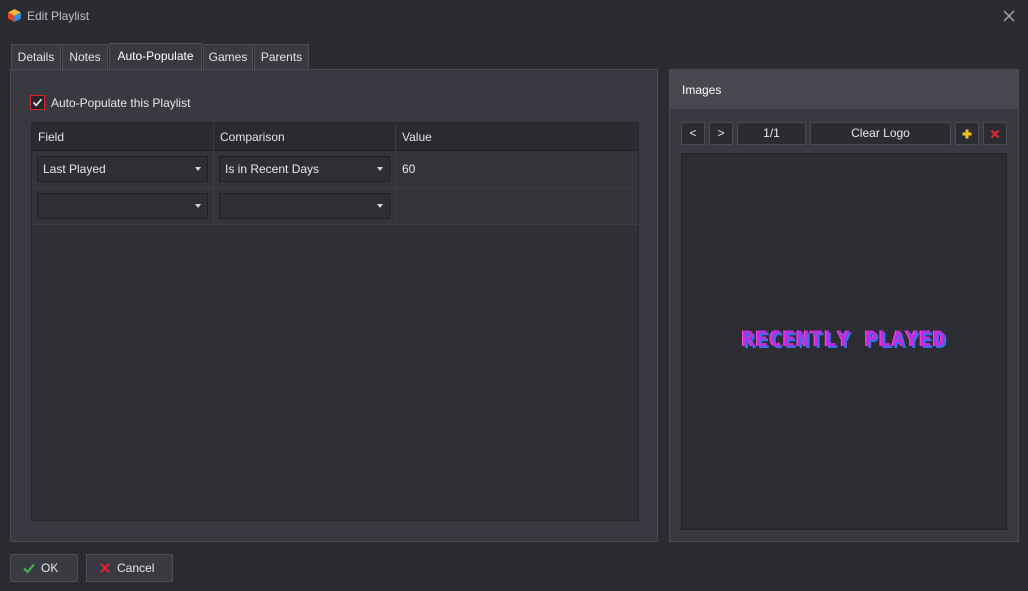 This screenshot has width=1028, height=591. What do you see at coordinates (517, 137) in the screenshot?
I see `column-header-value: Value` at bounding box center [517, 137].